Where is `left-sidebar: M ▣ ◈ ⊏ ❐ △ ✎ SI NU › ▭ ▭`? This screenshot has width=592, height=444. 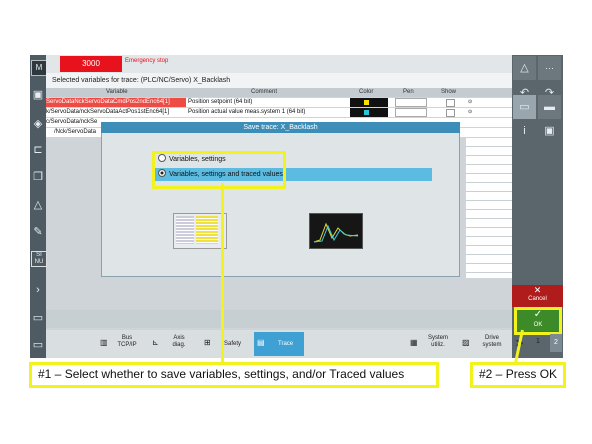 left-sidebar: M ▣ ◈ ⊏ ❐ △ ✎ SI NU › ▭ ▭ is located at coordinates (38, 206).